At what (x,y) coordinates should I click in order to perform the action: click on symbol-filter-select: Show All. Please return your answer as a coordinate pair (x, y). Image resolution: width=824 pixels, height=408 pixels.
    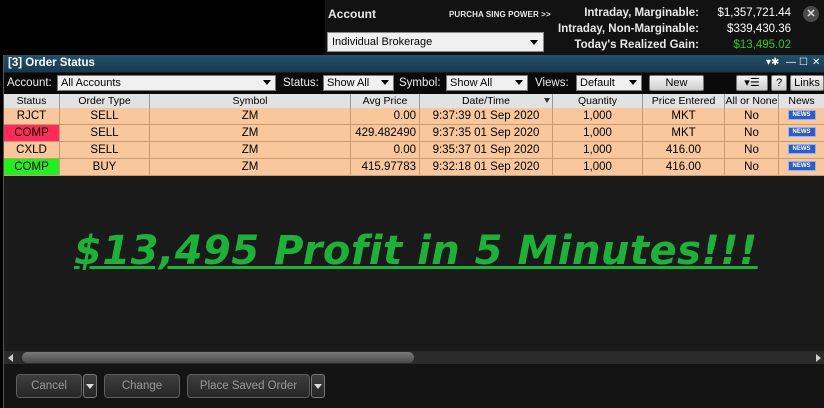
    Looking at the image, I should click on (487, 83).